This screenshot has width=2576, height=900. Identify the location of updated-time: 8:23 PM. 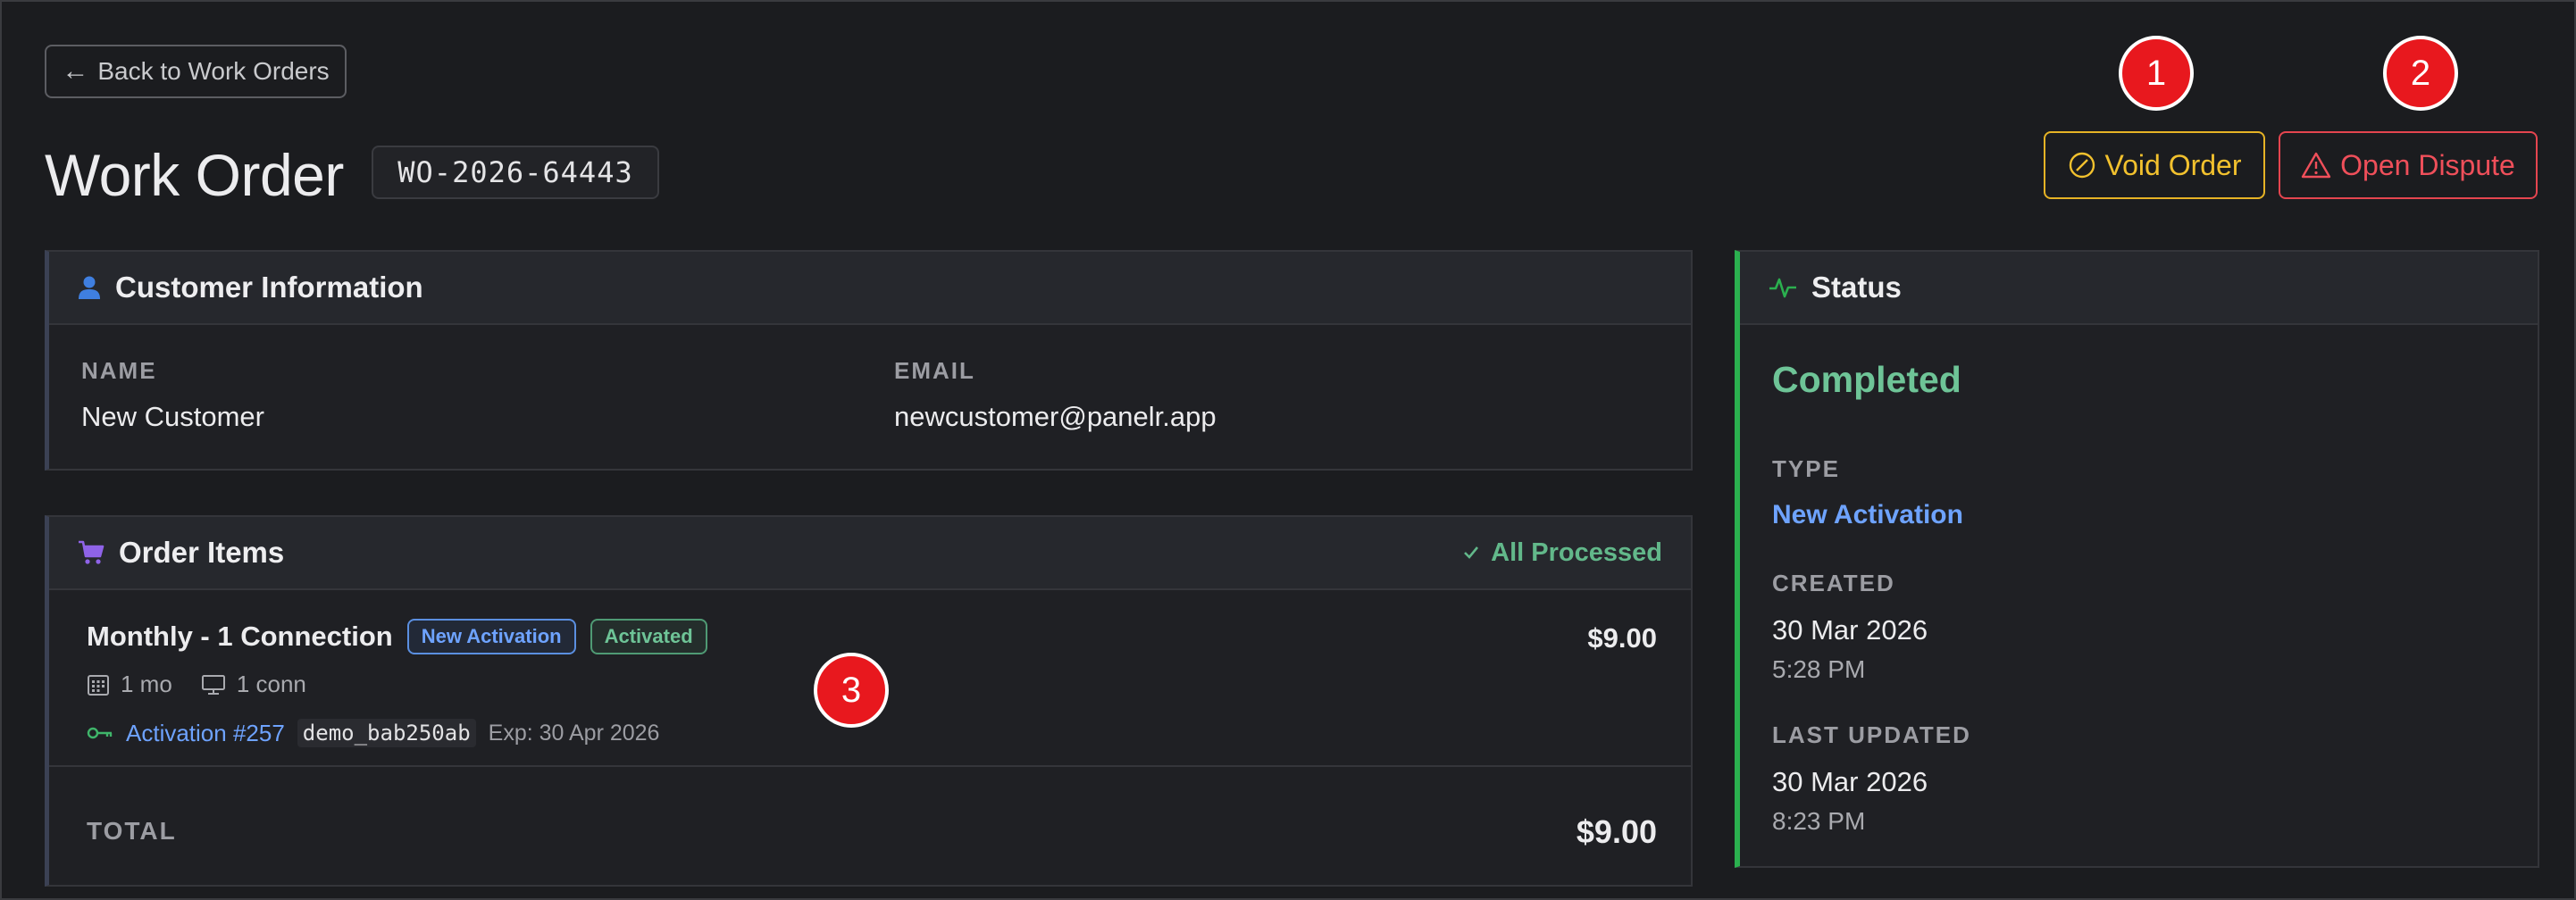
(1819, 821).